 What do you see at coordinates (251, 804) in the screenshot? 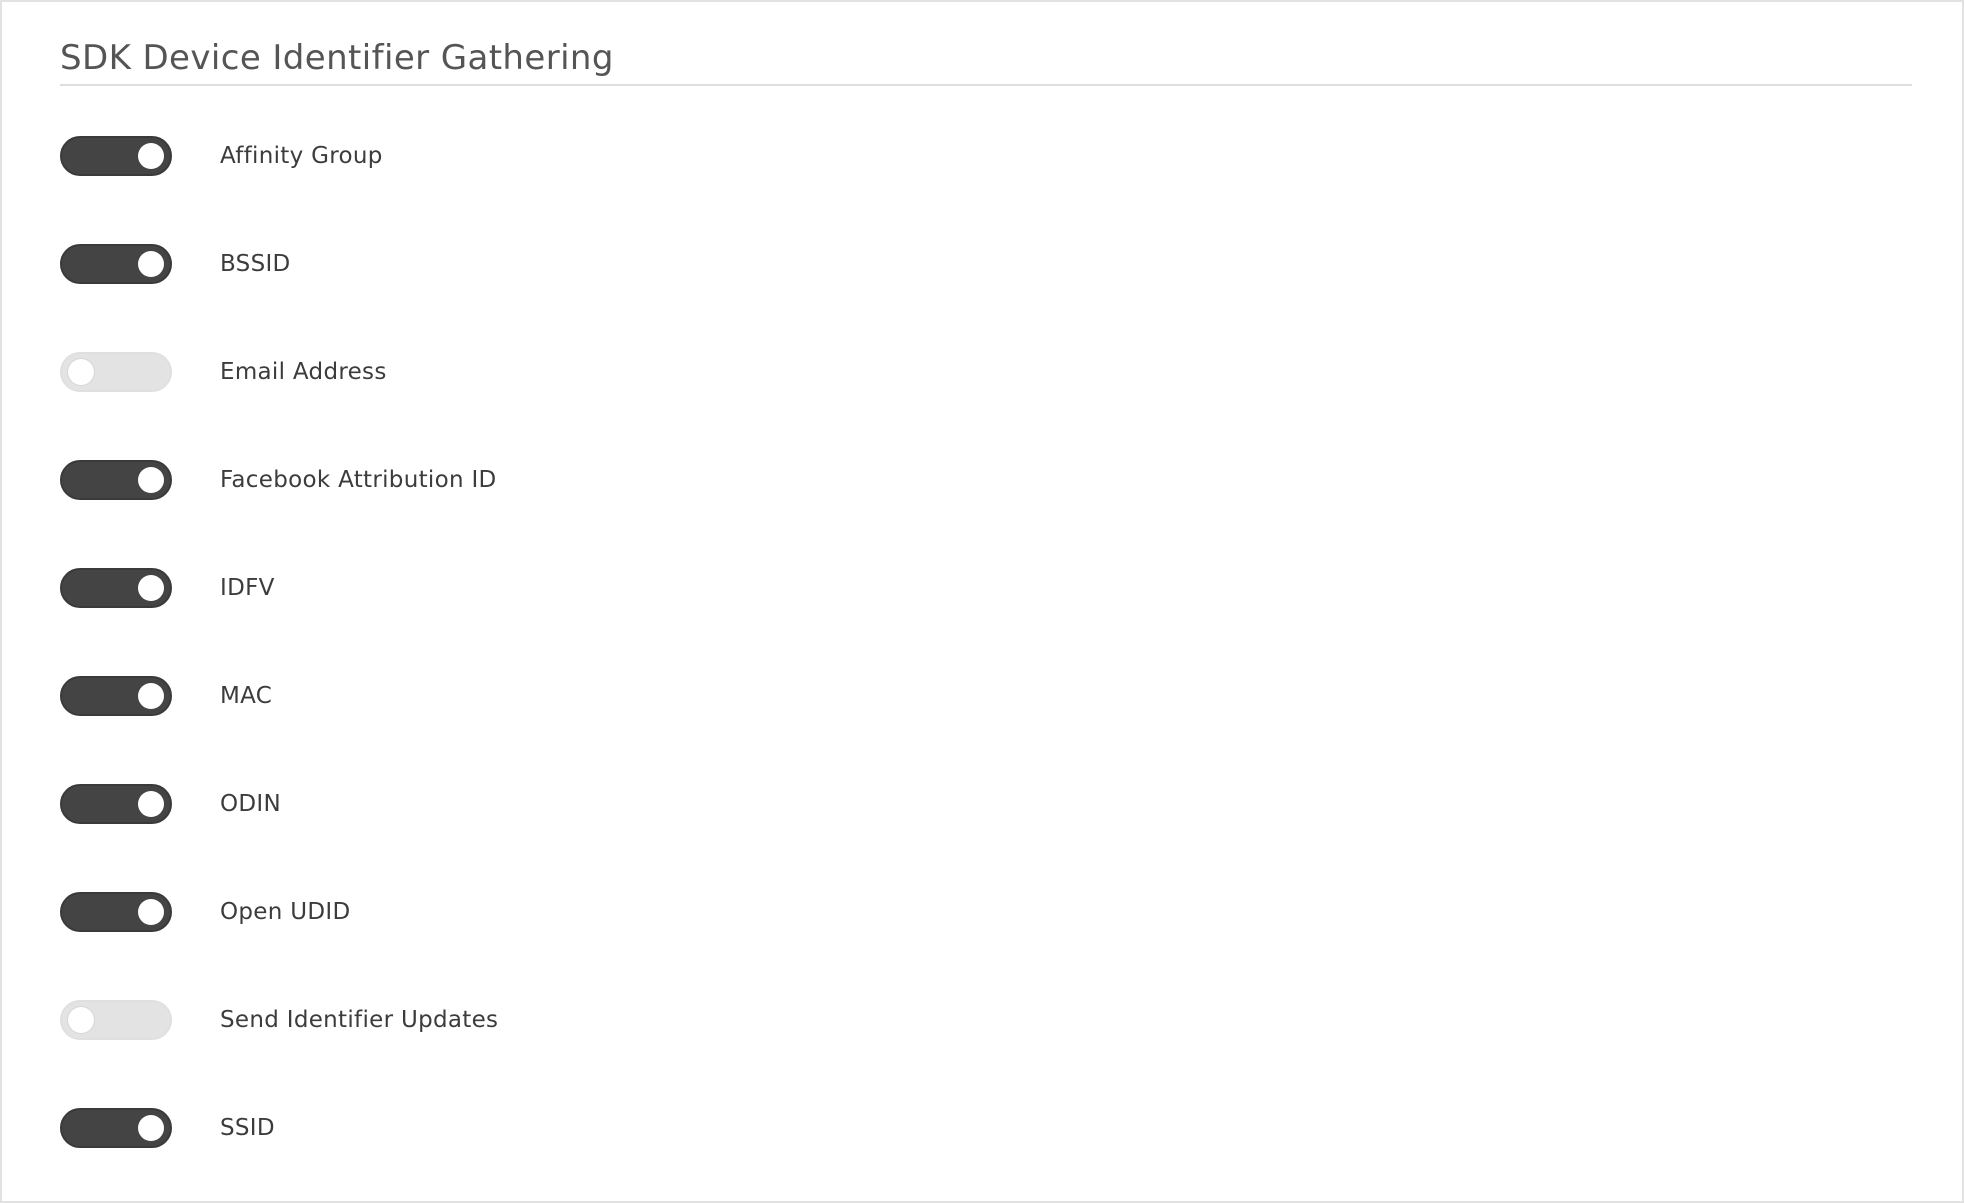
I see `setting-label: ODIN` at bounding box center [251, 804].